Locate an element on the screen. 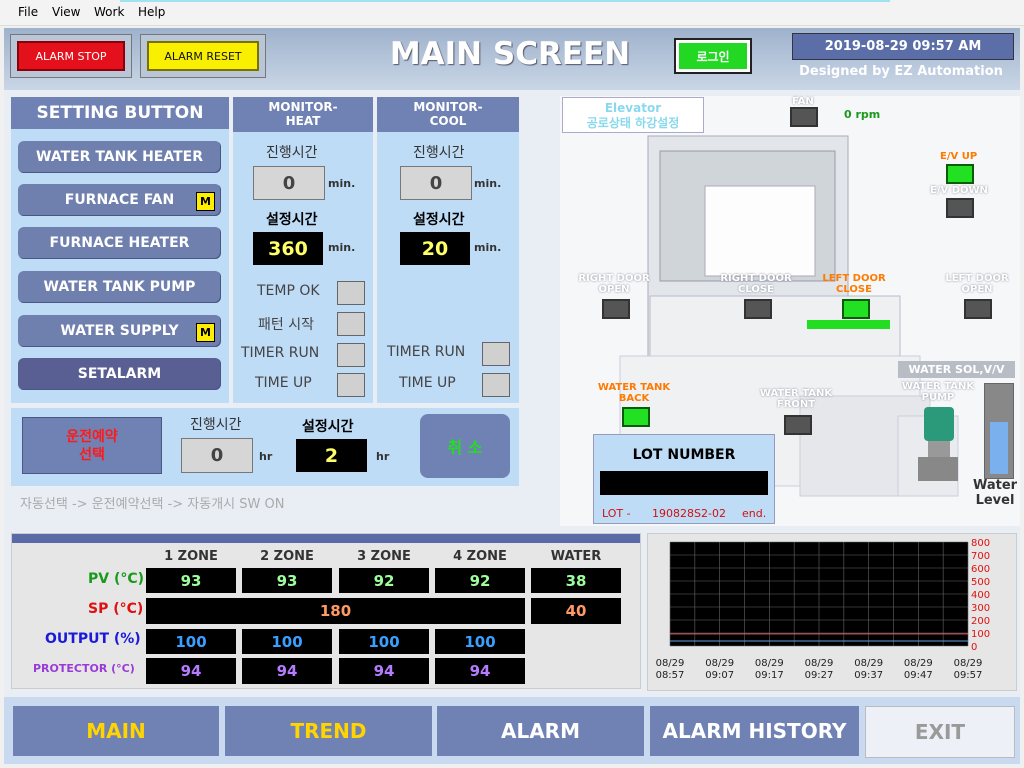  elevator-setting-button: Elevator 공로상태 하강설정 is located at coordinates (633, 115).